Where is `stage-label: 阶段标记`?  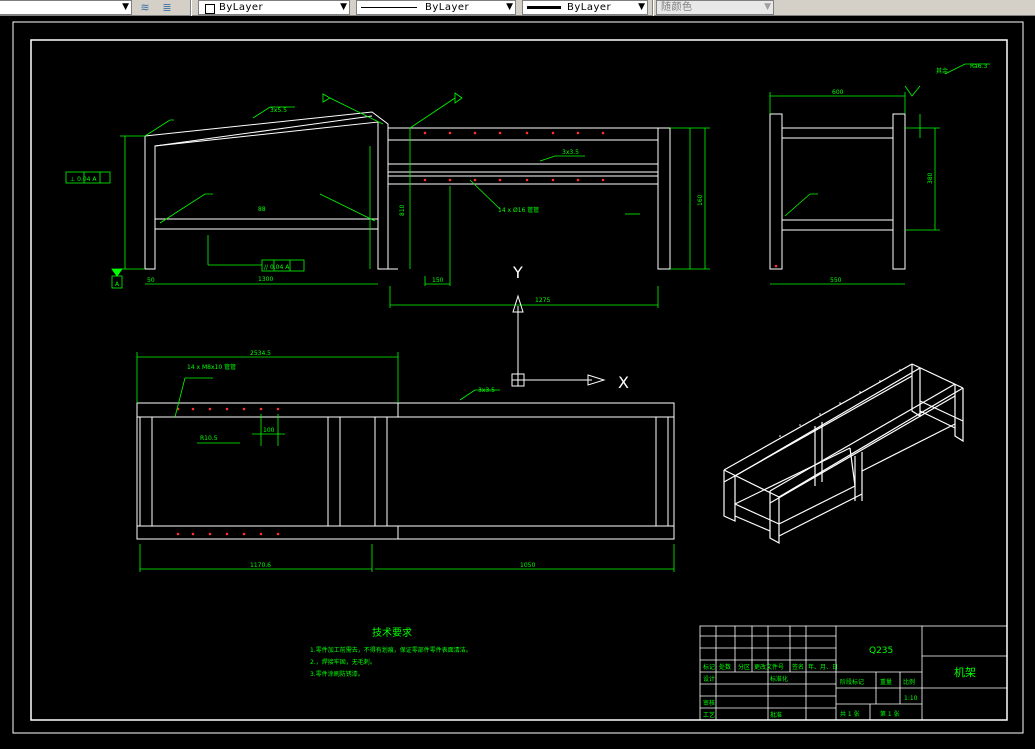 stage-label: 阶段标记 is located at coordinates (852, 682).